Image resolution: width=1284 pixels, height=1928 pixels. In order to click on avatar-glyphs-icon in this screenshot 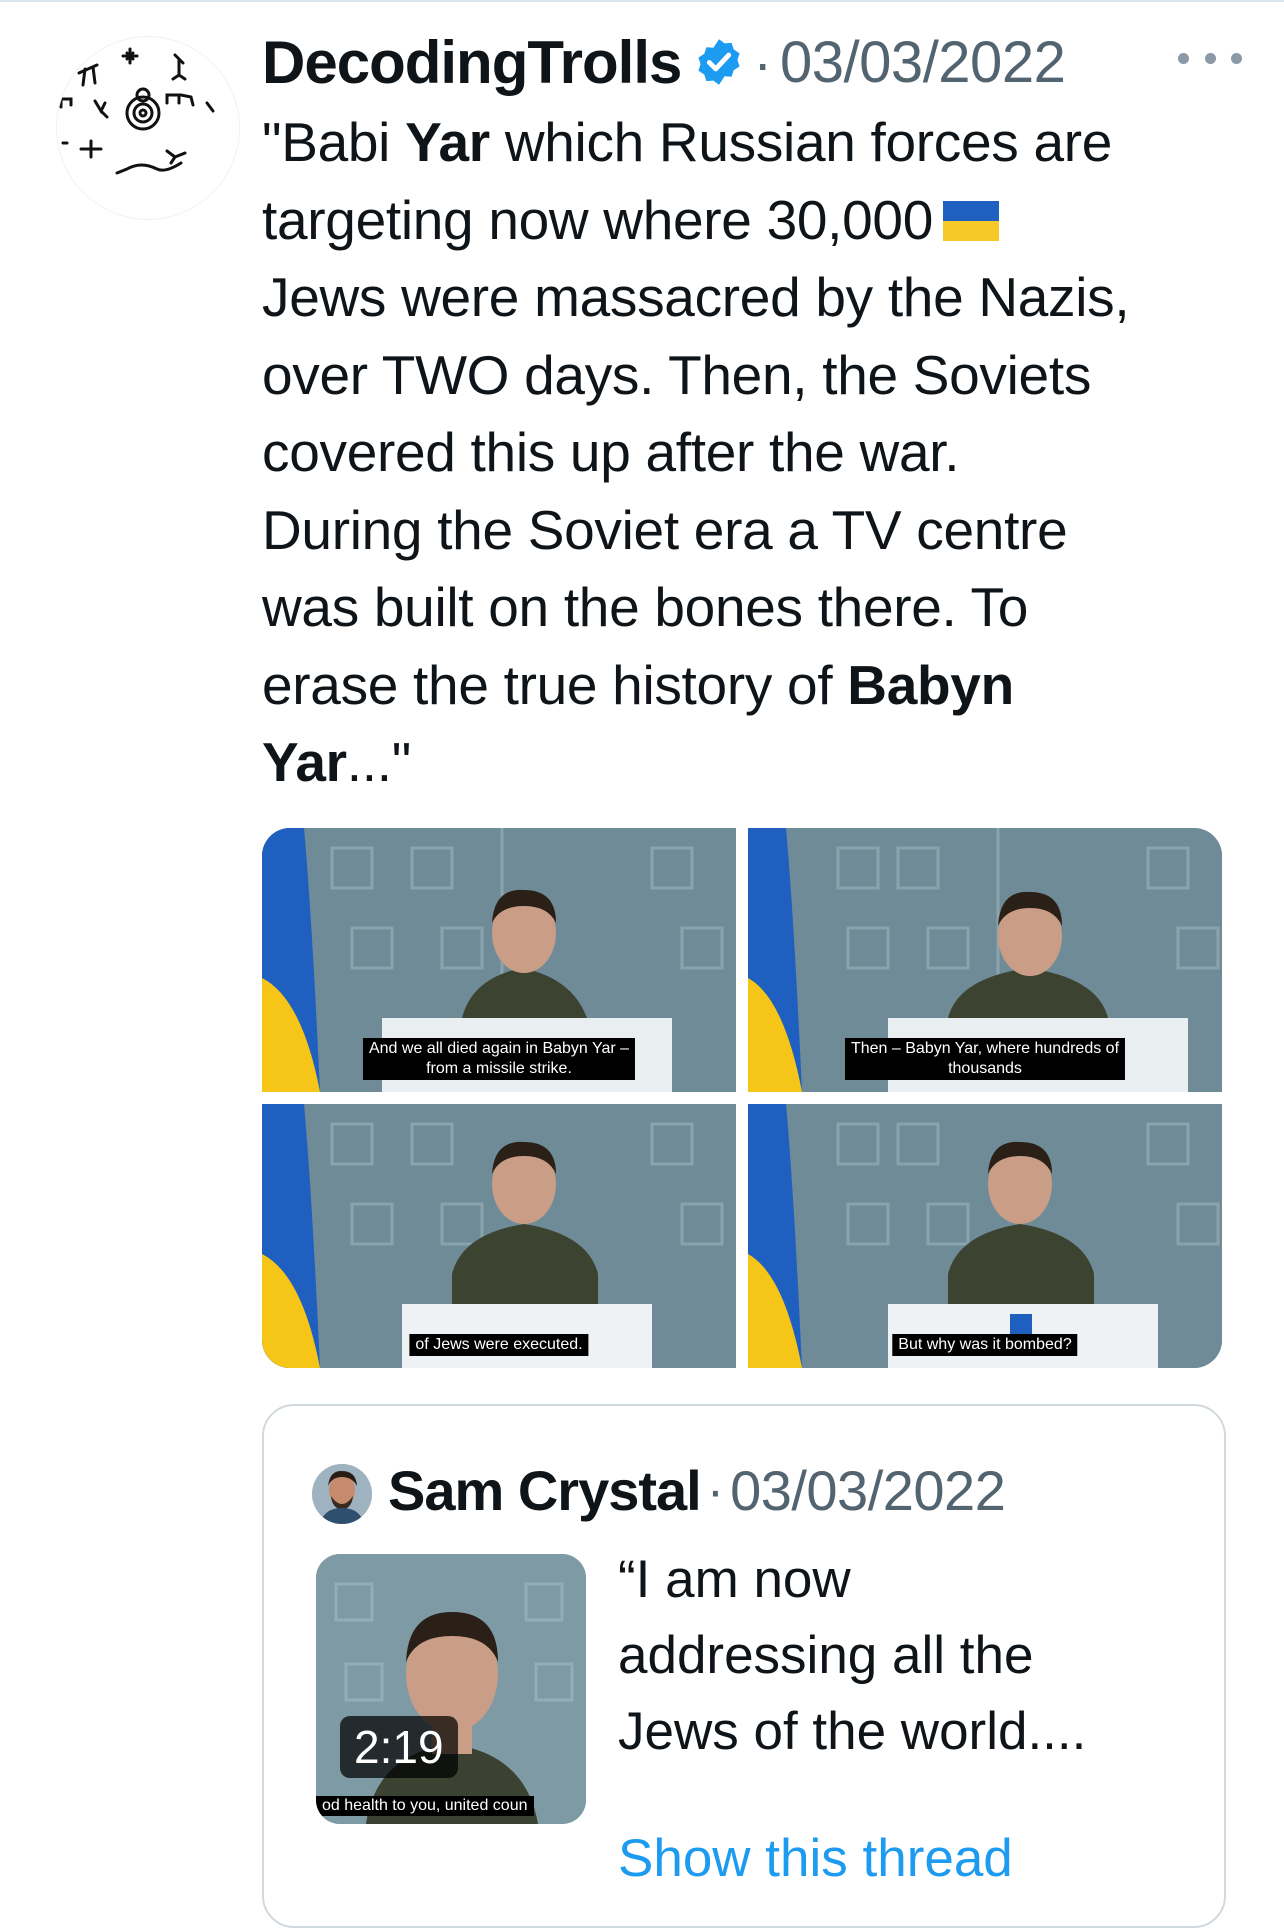, I will do `click(137, 111)`.